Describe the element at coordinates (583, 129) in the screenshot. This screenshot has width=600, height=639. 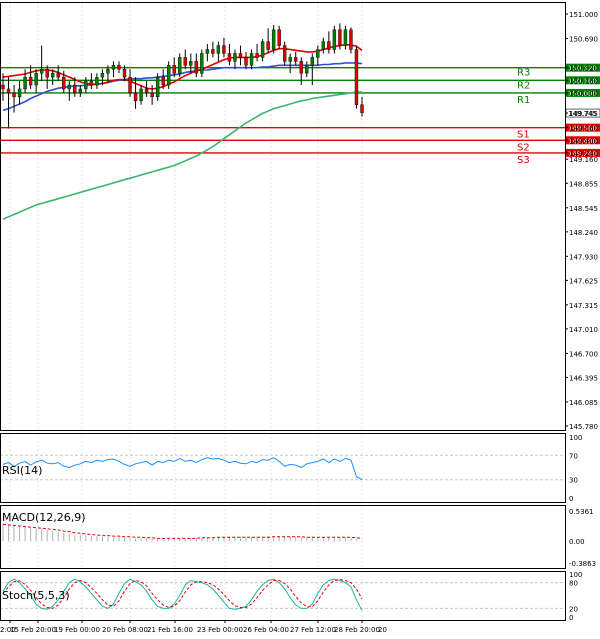
I see `price-tick-label: 149.560` at that location.